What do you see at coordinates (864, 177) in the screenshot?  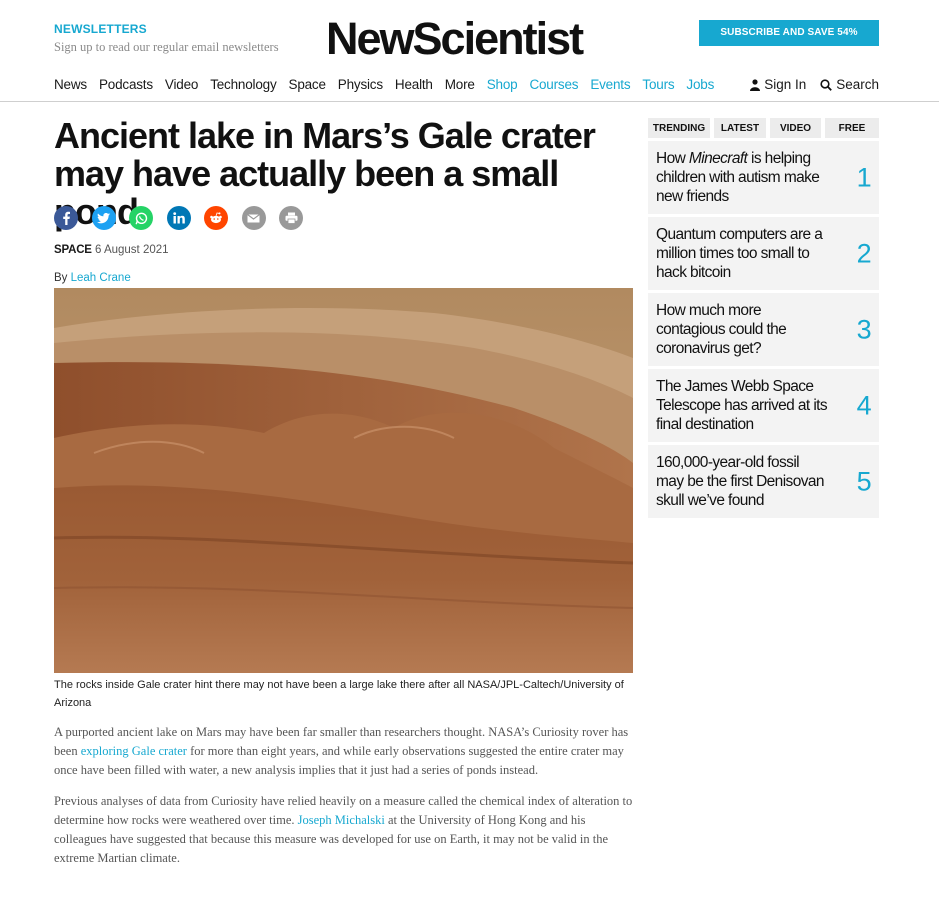 I see `trending-rank: 1` at bounding box center [864, 177].